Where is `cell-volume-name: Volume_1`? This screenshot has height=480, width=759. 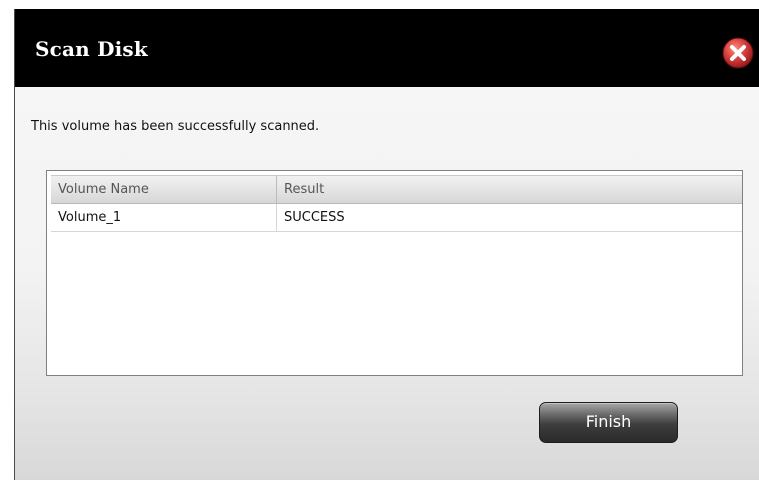 cell-volume-name: Volume_1 is located at coordinates (164, 217).